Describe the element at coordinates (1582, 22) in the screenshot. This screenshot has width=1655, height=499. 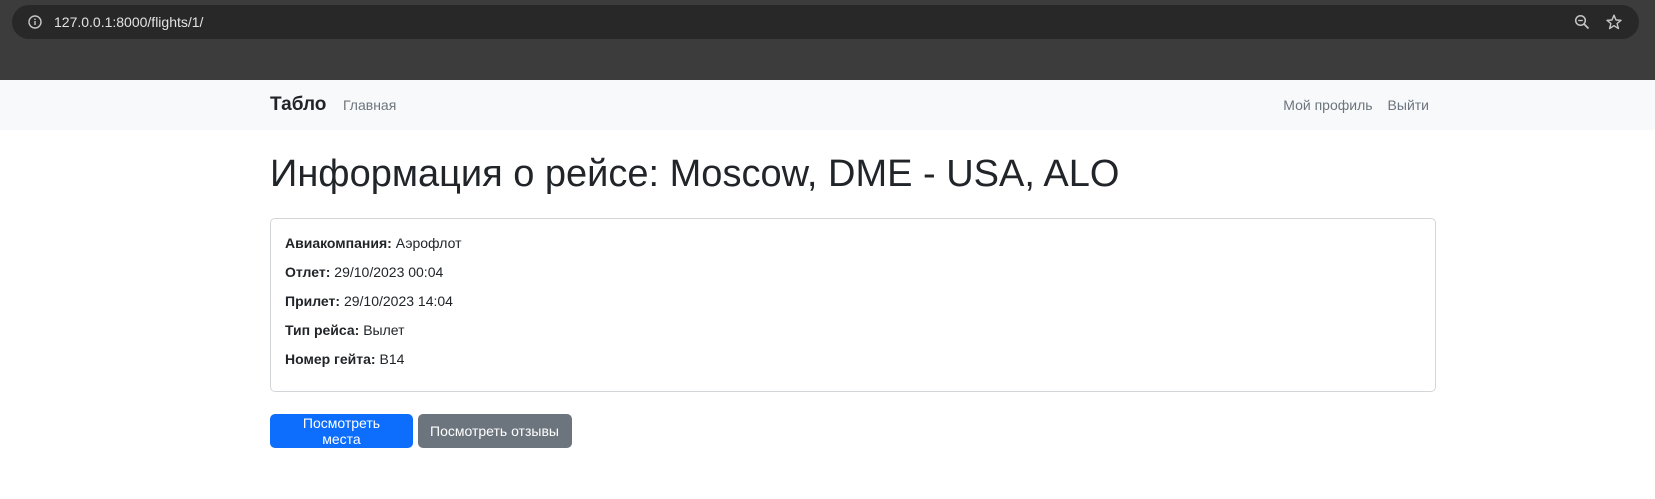
I see `zoom-icon` at that location.